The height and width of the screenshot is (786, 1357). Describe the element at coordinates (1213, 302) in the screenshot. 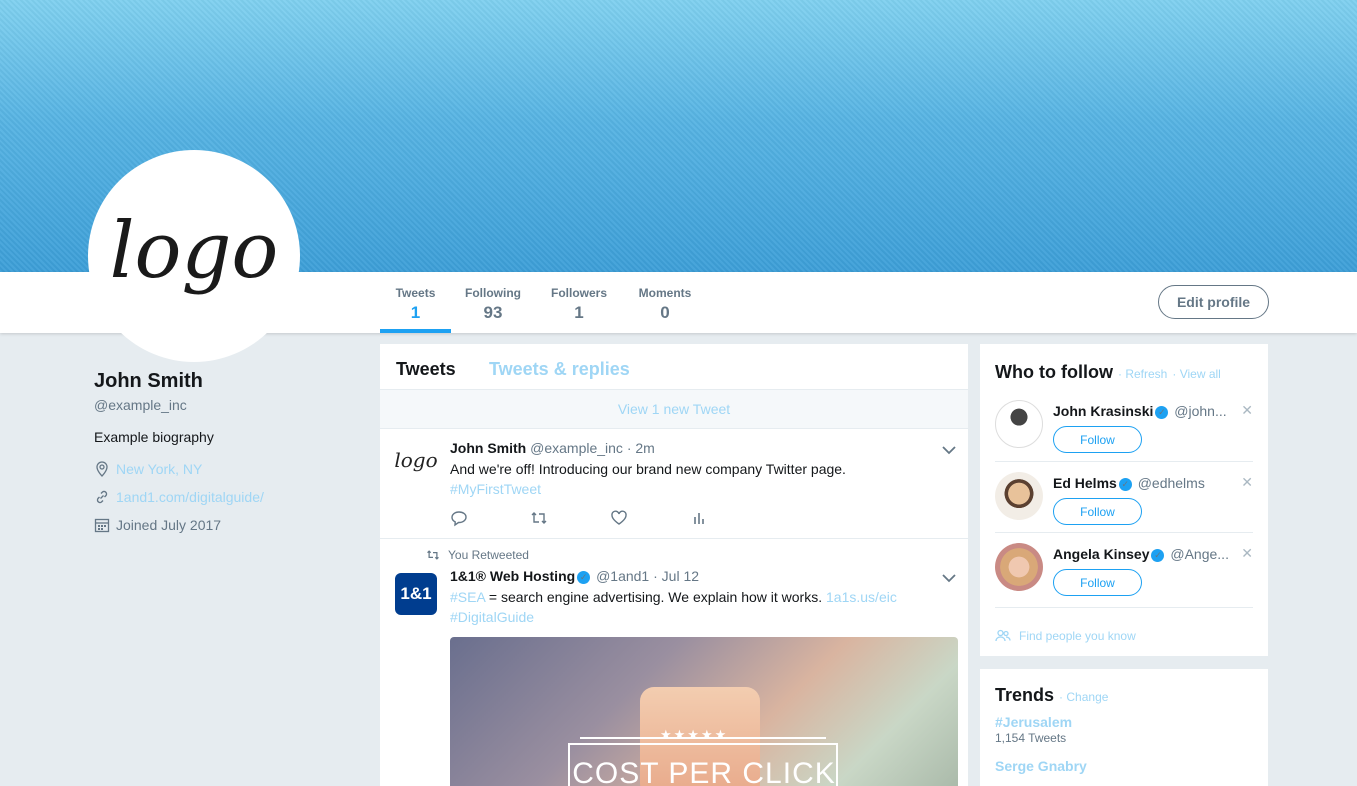

I see `edit-profile-button: Edit profile` at that location.